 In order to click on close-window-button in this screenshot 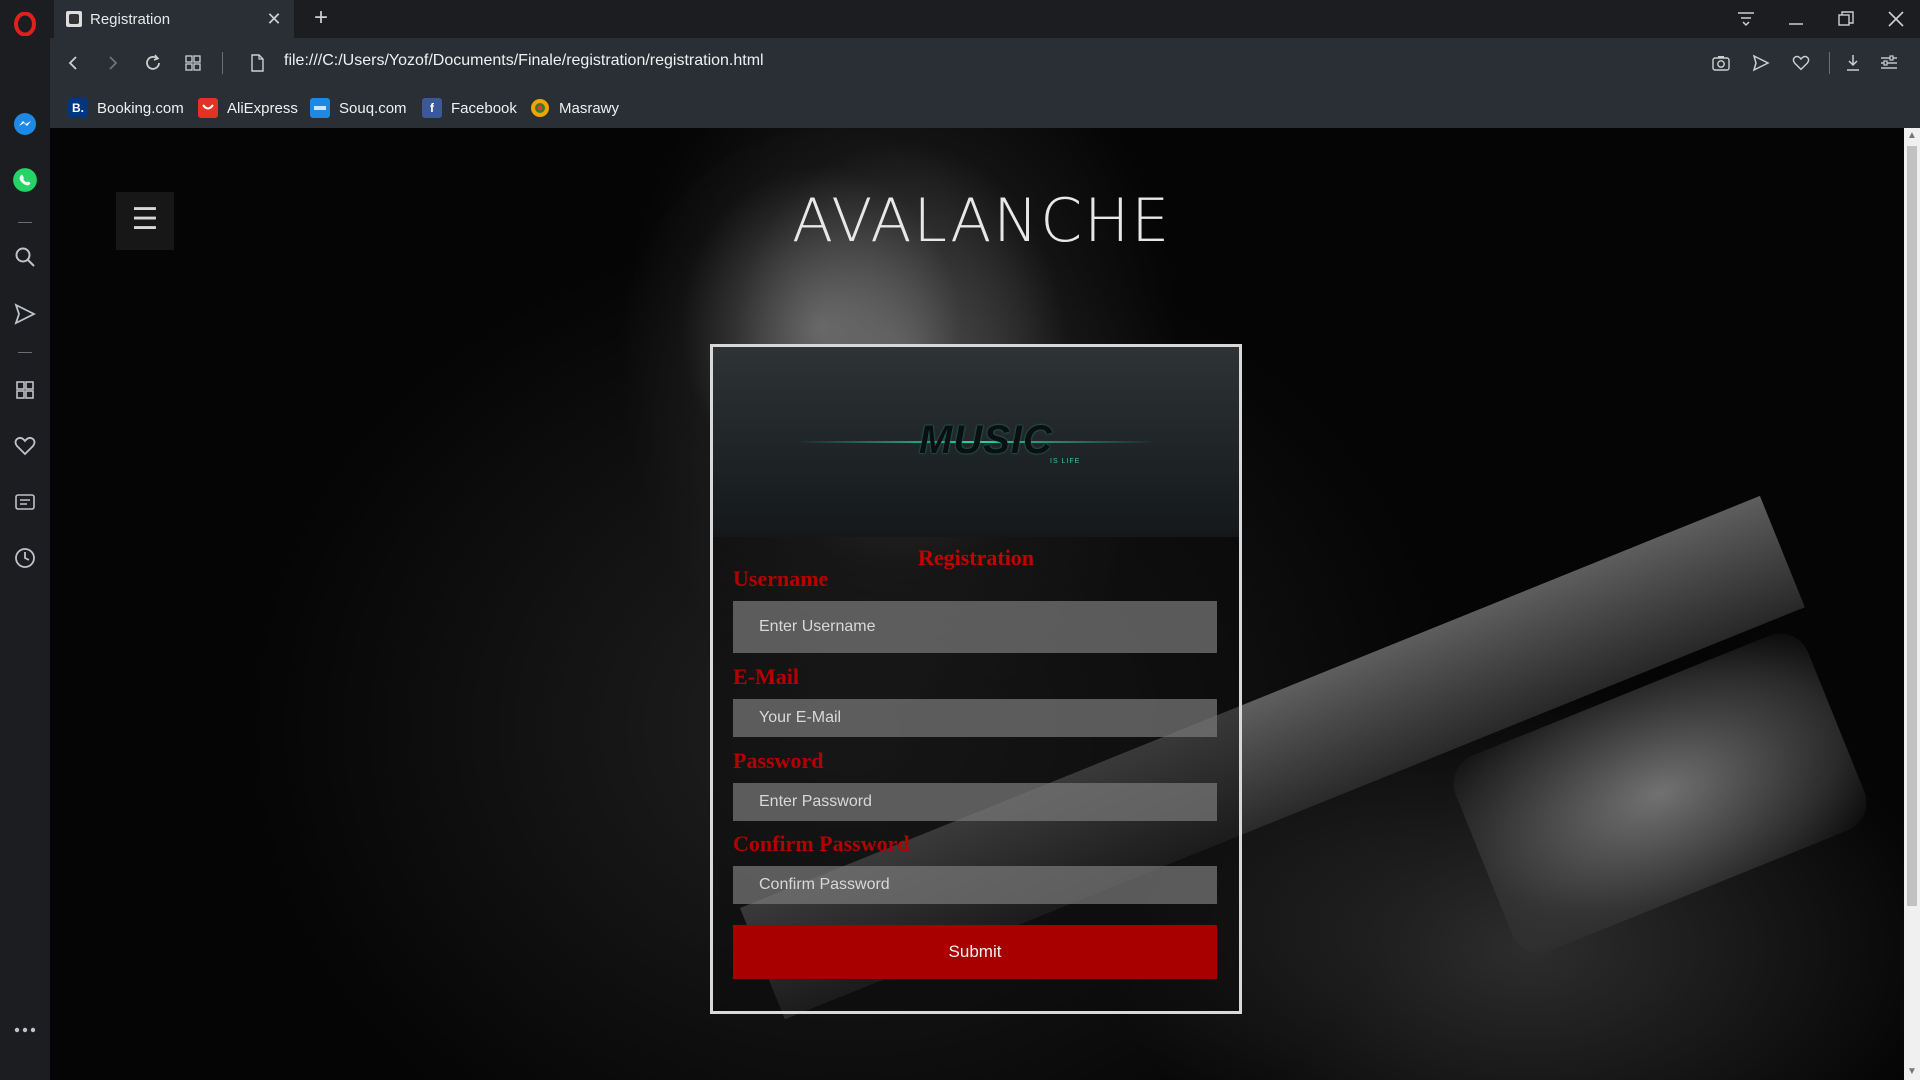, I will do `click(1896, 19)`.